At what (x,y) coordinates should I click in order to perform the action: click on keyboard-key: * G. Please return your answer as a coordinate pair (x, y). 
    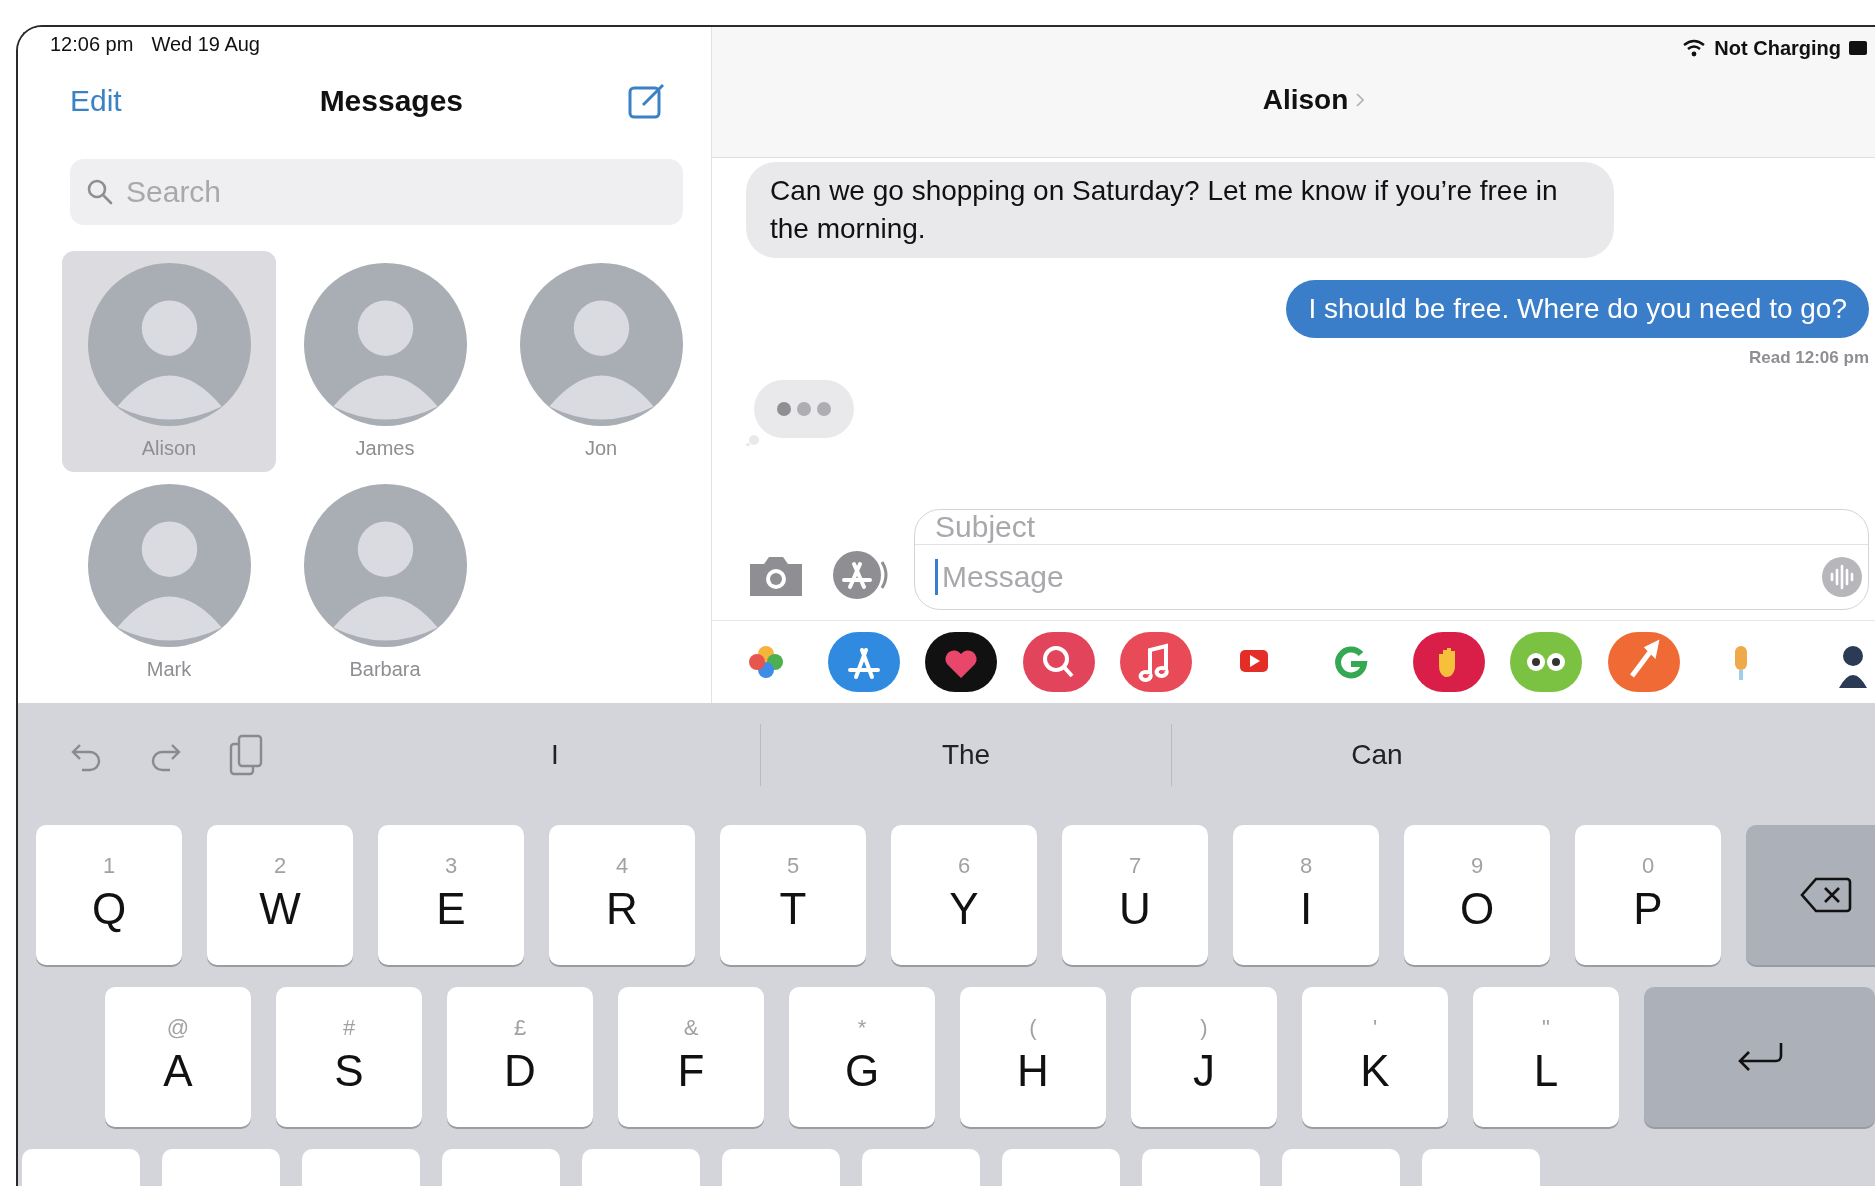
    Looking at the image, I should click on (862, 1057).